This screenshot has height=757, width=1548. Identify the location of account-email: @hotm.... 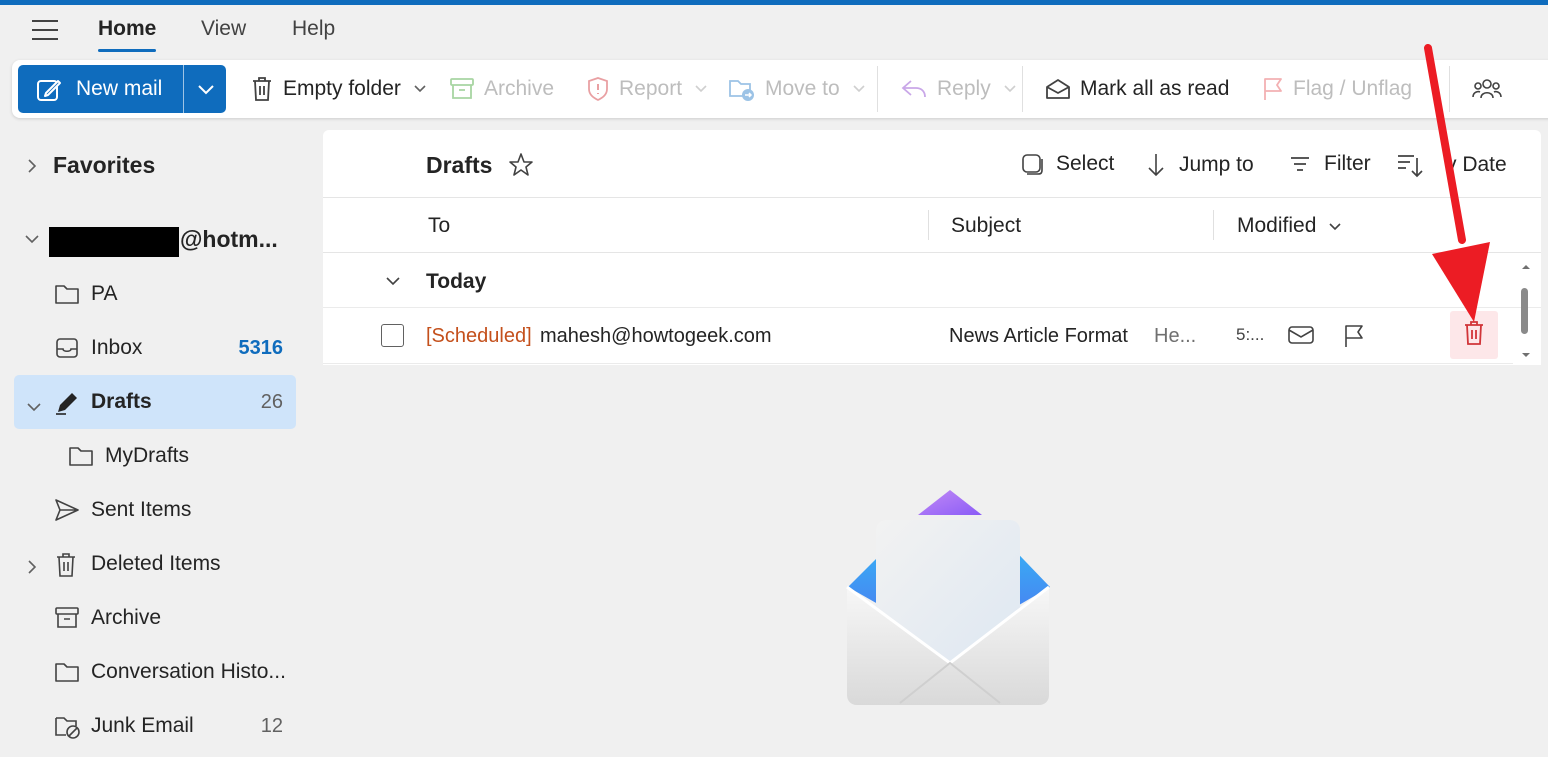
(229, 239).